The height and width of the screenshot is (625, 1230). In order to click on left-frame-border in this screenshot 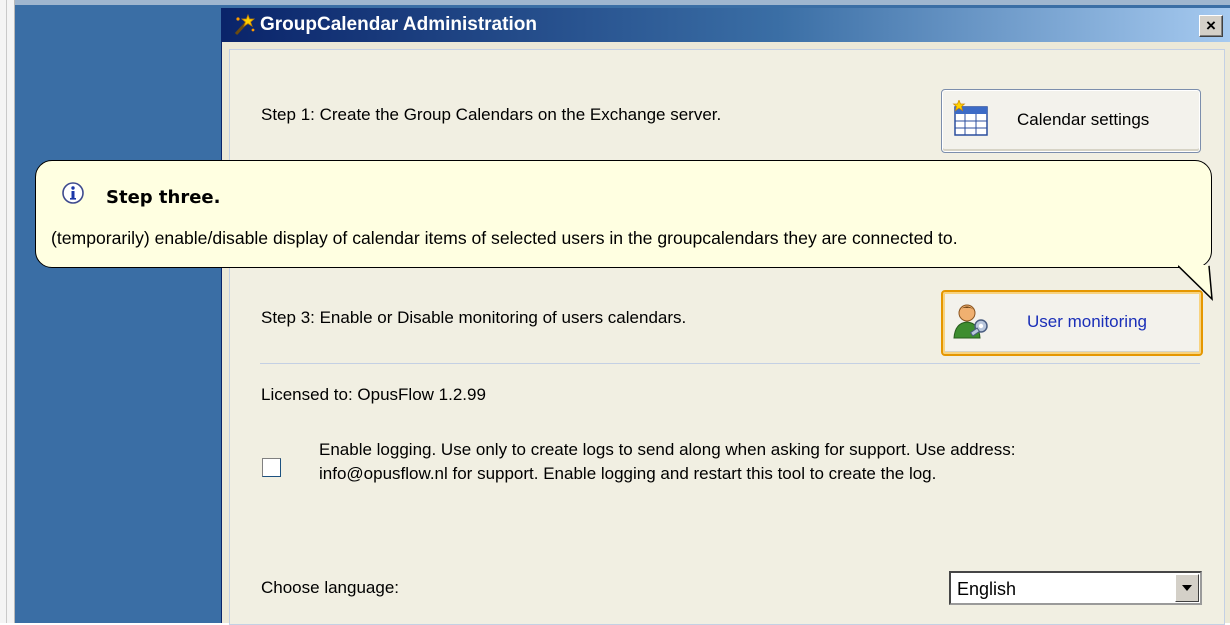, I will do `click(7, 311)`.